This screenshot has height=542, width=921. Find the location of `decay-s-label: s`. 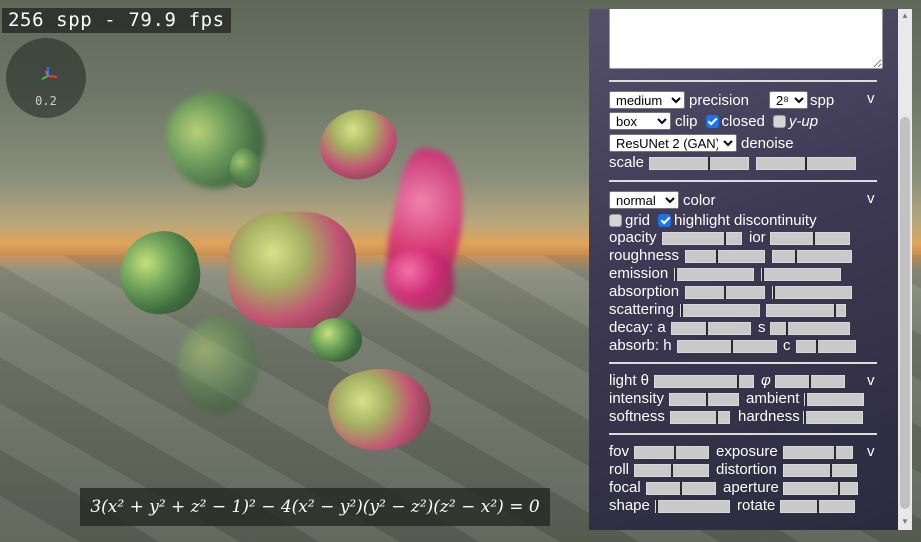

decay-s-label: s is located at coordinates (762, 327).